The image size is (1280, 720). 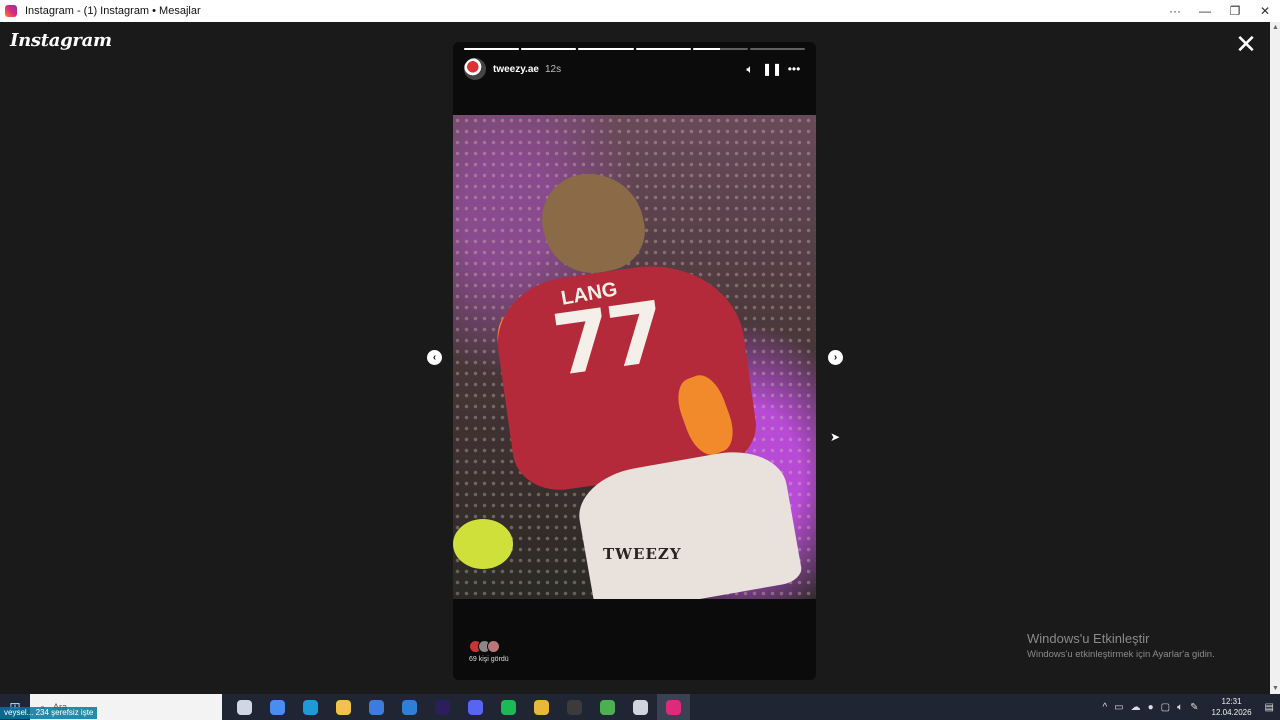 I want to click on pause-icon: ❚❚, so click(x=772, y=69).